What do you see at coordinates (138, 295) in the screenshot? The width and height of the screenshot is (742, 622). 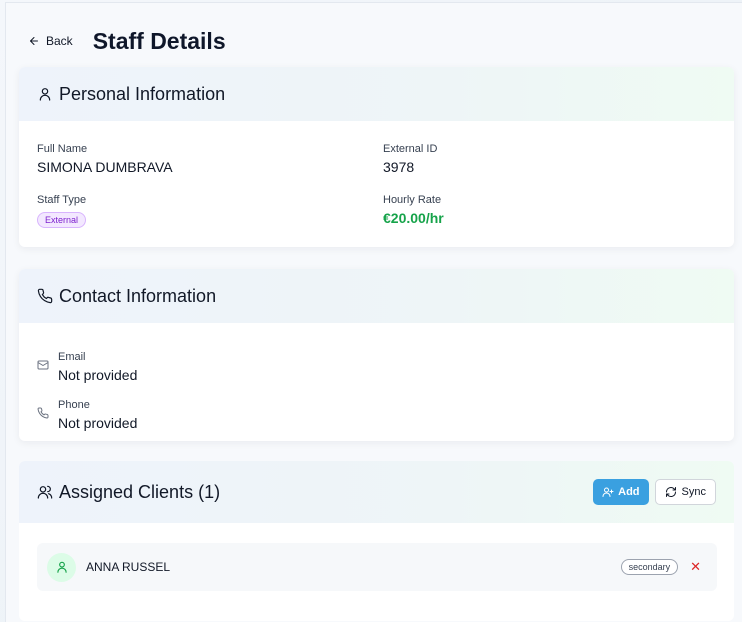 I see `contact-information-title: Contact Information` at bounding box center [138, 295].